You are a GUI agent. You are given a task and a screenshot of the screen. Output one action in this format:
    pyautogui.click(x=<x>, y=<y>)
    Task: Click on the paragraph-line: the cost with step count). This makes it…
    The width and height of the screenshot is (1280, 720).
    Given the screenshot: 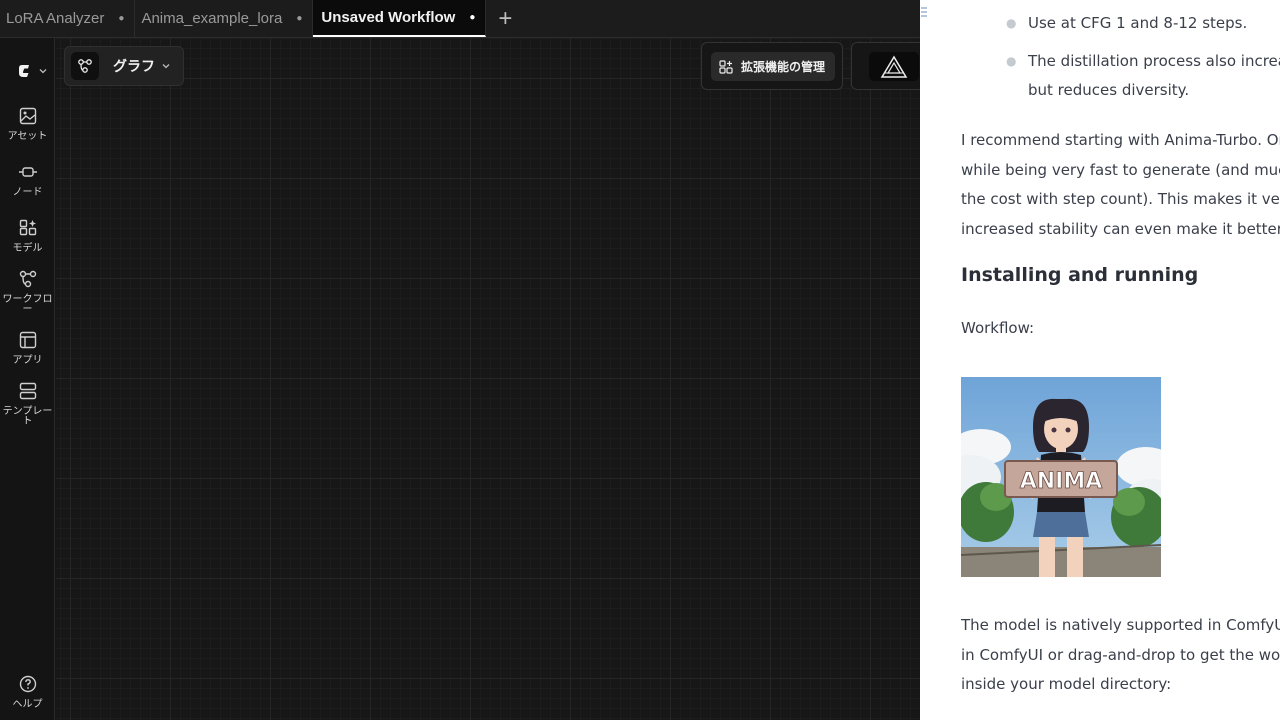 What is the action you would take?
    pyautogui.click(x=1120, y=199)
    